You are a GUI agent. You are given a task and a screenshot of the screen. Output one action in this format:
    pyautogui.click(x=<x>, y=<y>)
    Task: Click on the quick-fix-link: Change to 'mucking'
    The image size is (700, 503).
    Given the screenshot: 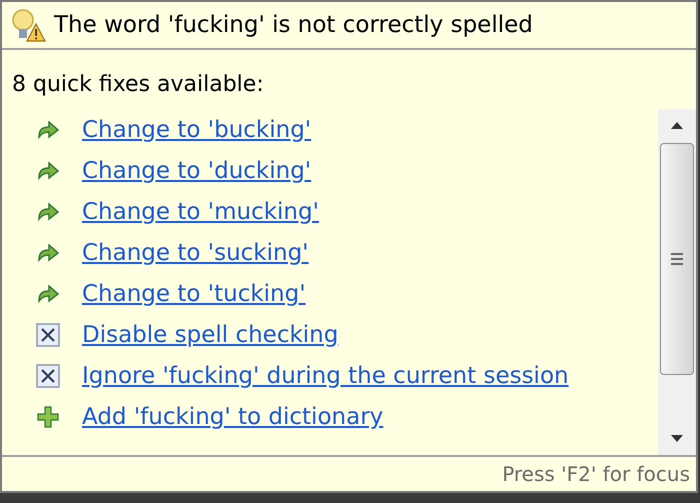 What is the action you would take?
    pyautogui.click(x=200, y=212)
    